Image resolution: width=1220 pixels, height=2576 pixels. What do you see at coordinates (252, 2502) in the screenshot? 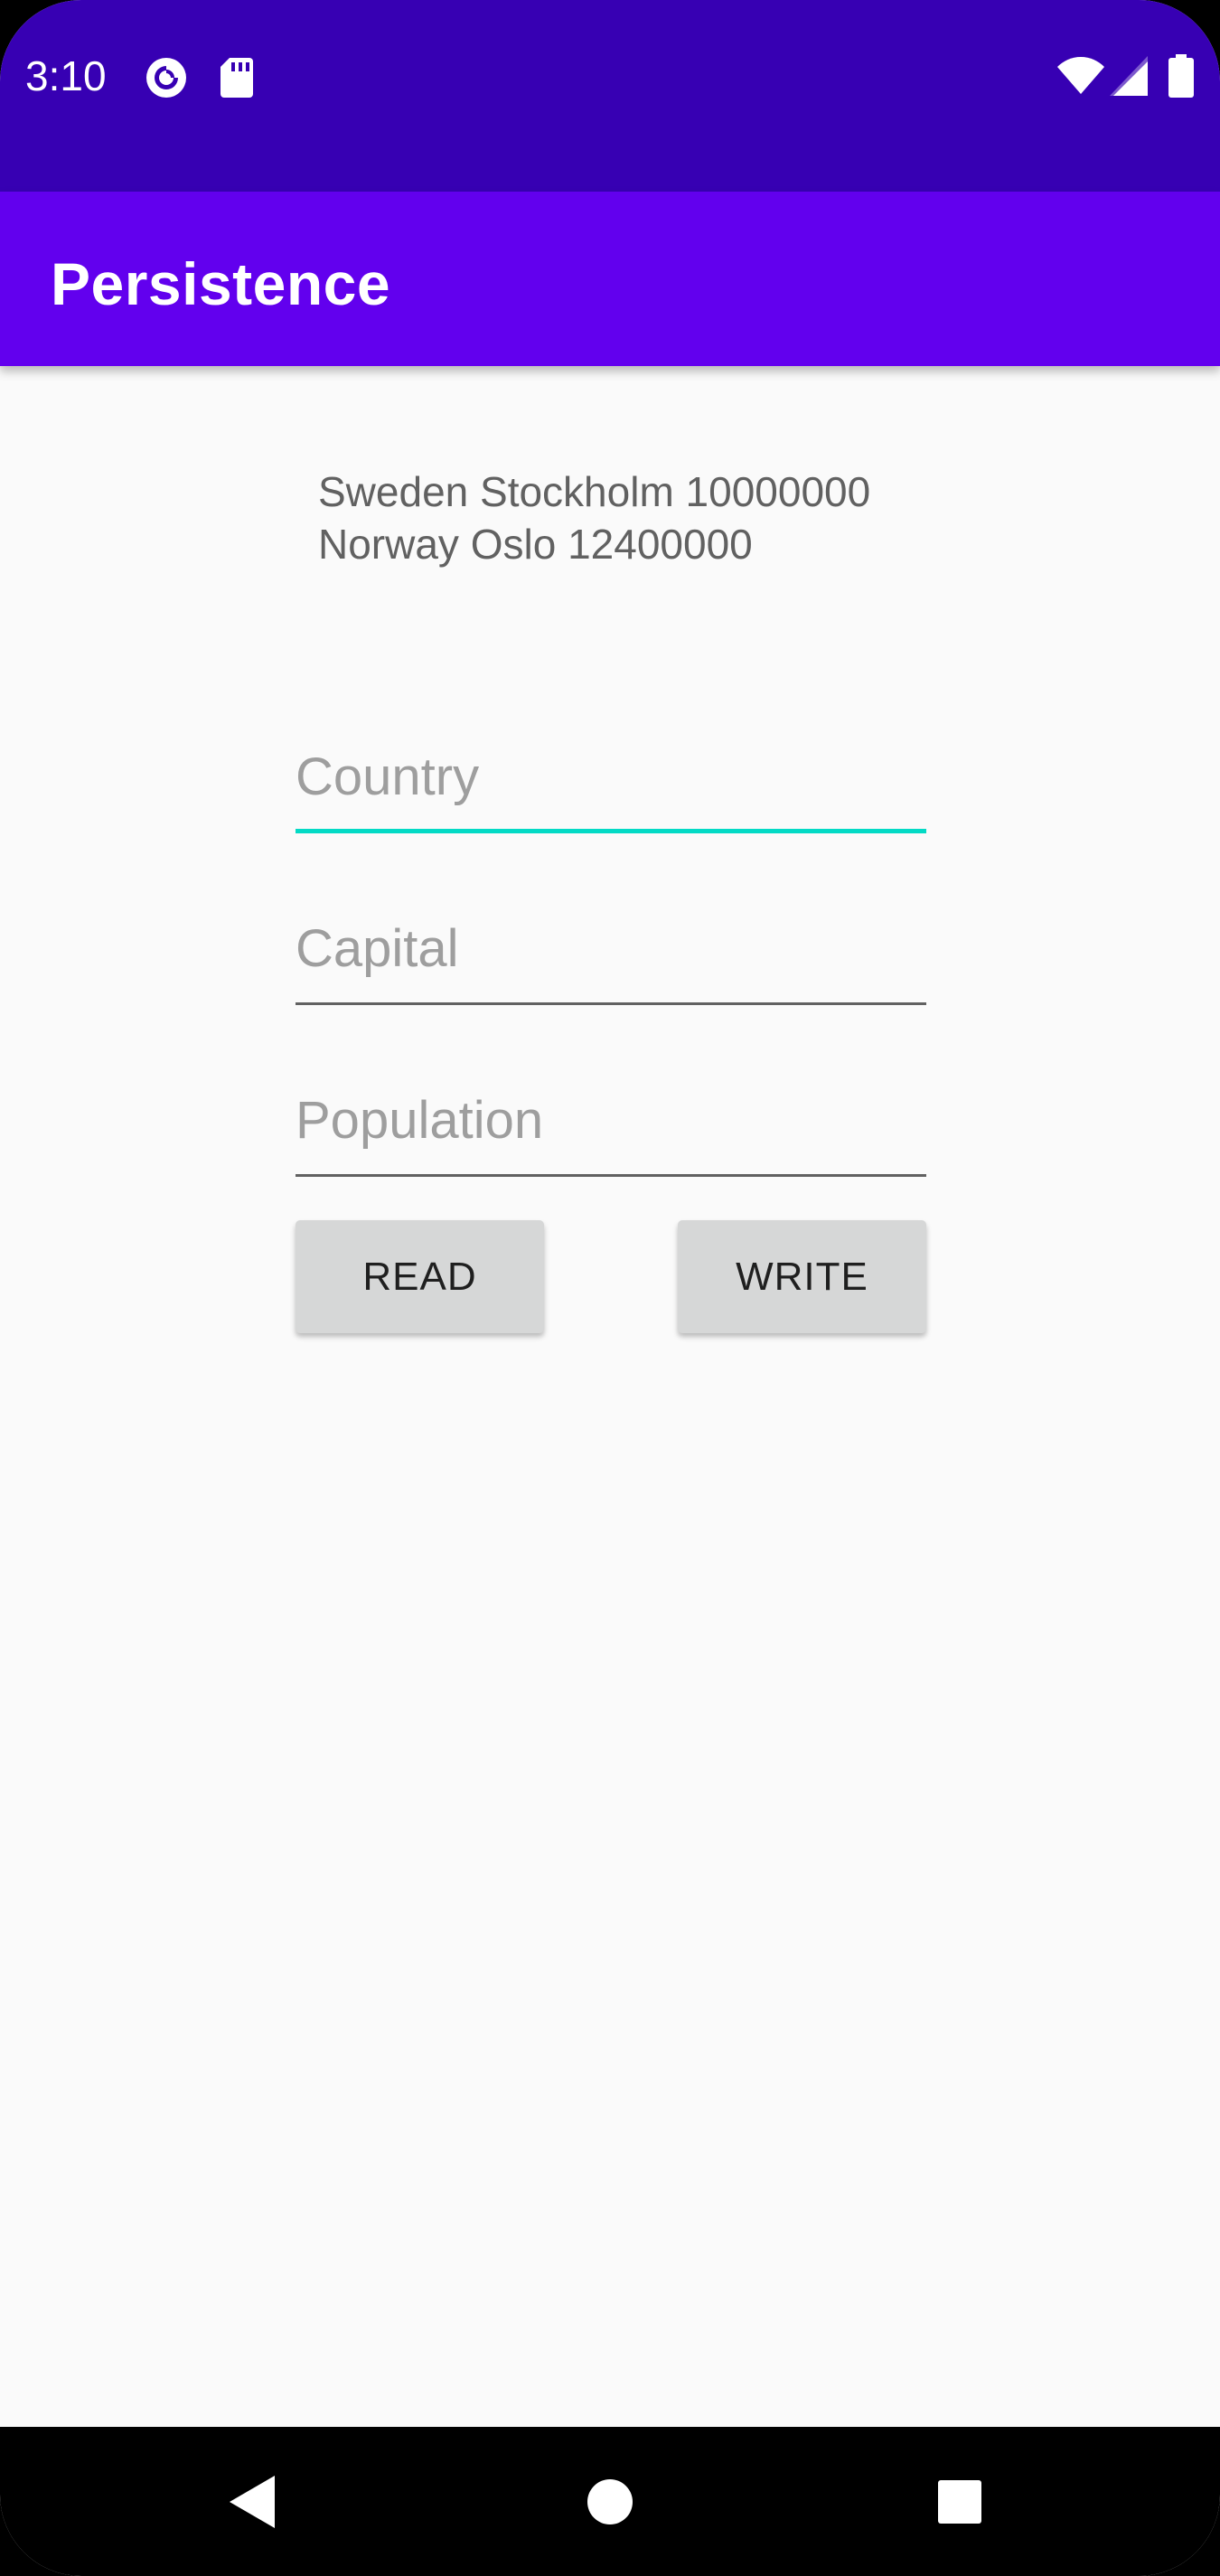
I see `back-icon` at bounding box center [252, 2502].